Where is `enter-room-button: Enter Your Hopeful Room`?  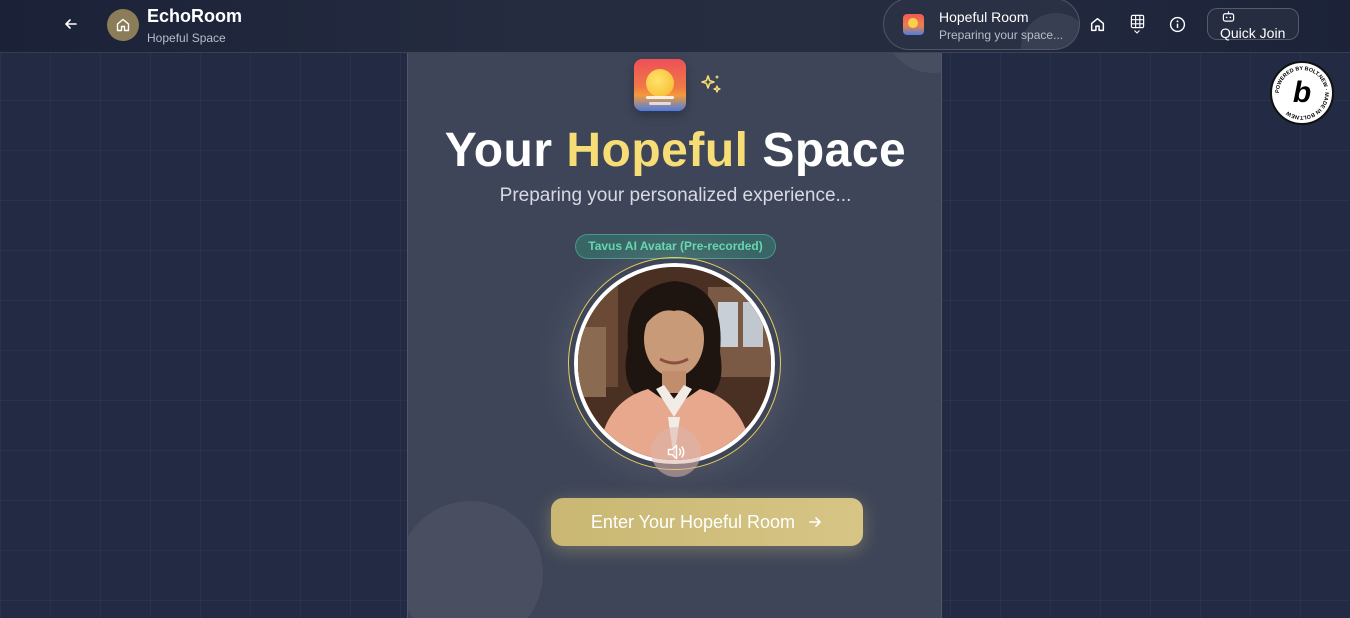
enter-room-button: Enter Your Hopeful Room is located at coordinates (707, 522).